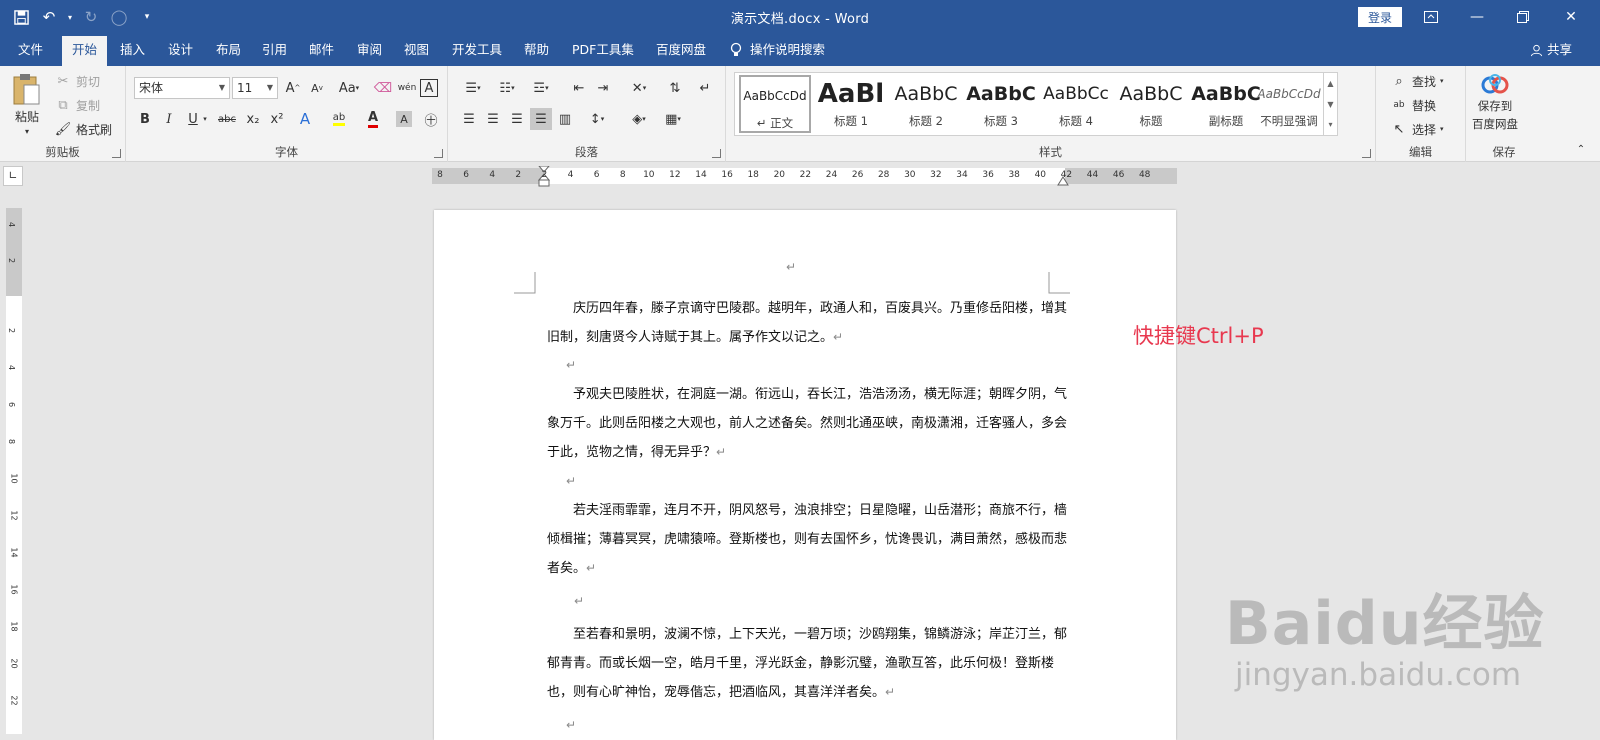 This screenshot has width=1600, height=740. Describe the element at coordinates (407, 88) in the screenshot. I see `phonetic-guide-icon: wén` at that location.